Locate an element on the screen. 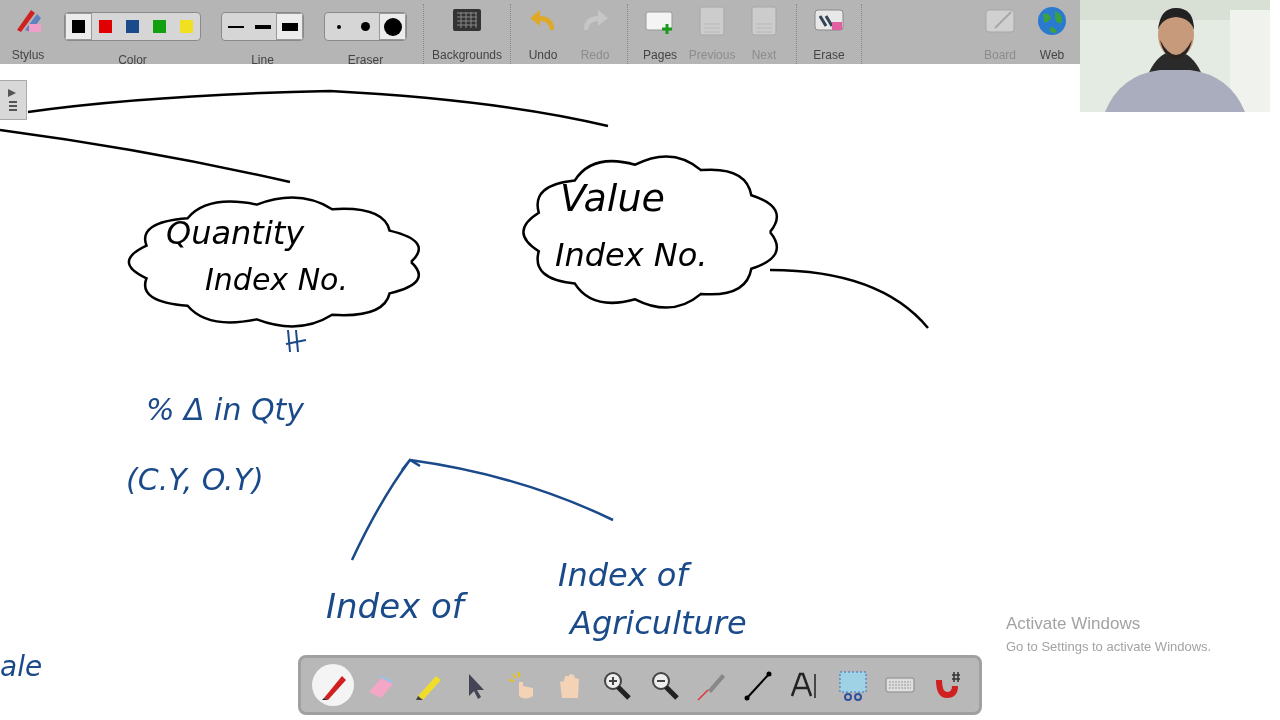  group-label: Eraser is located at coordinates (365, 60).